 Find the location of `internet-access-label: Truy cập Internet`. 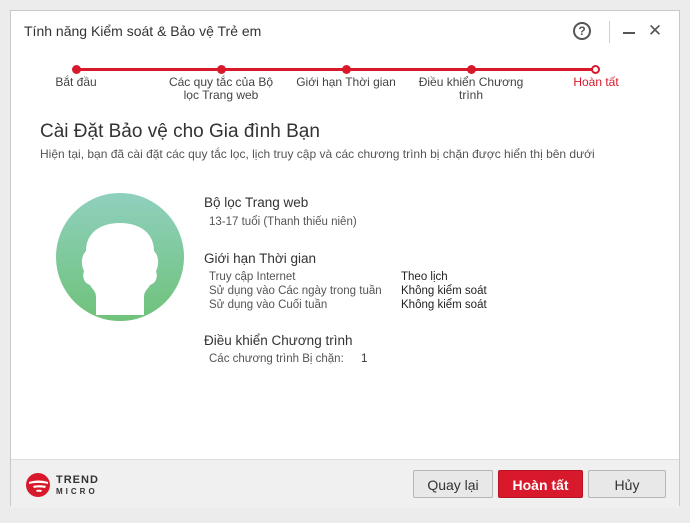

internet-access-label: Truy cập Internet is located at coordinates (252, 277).